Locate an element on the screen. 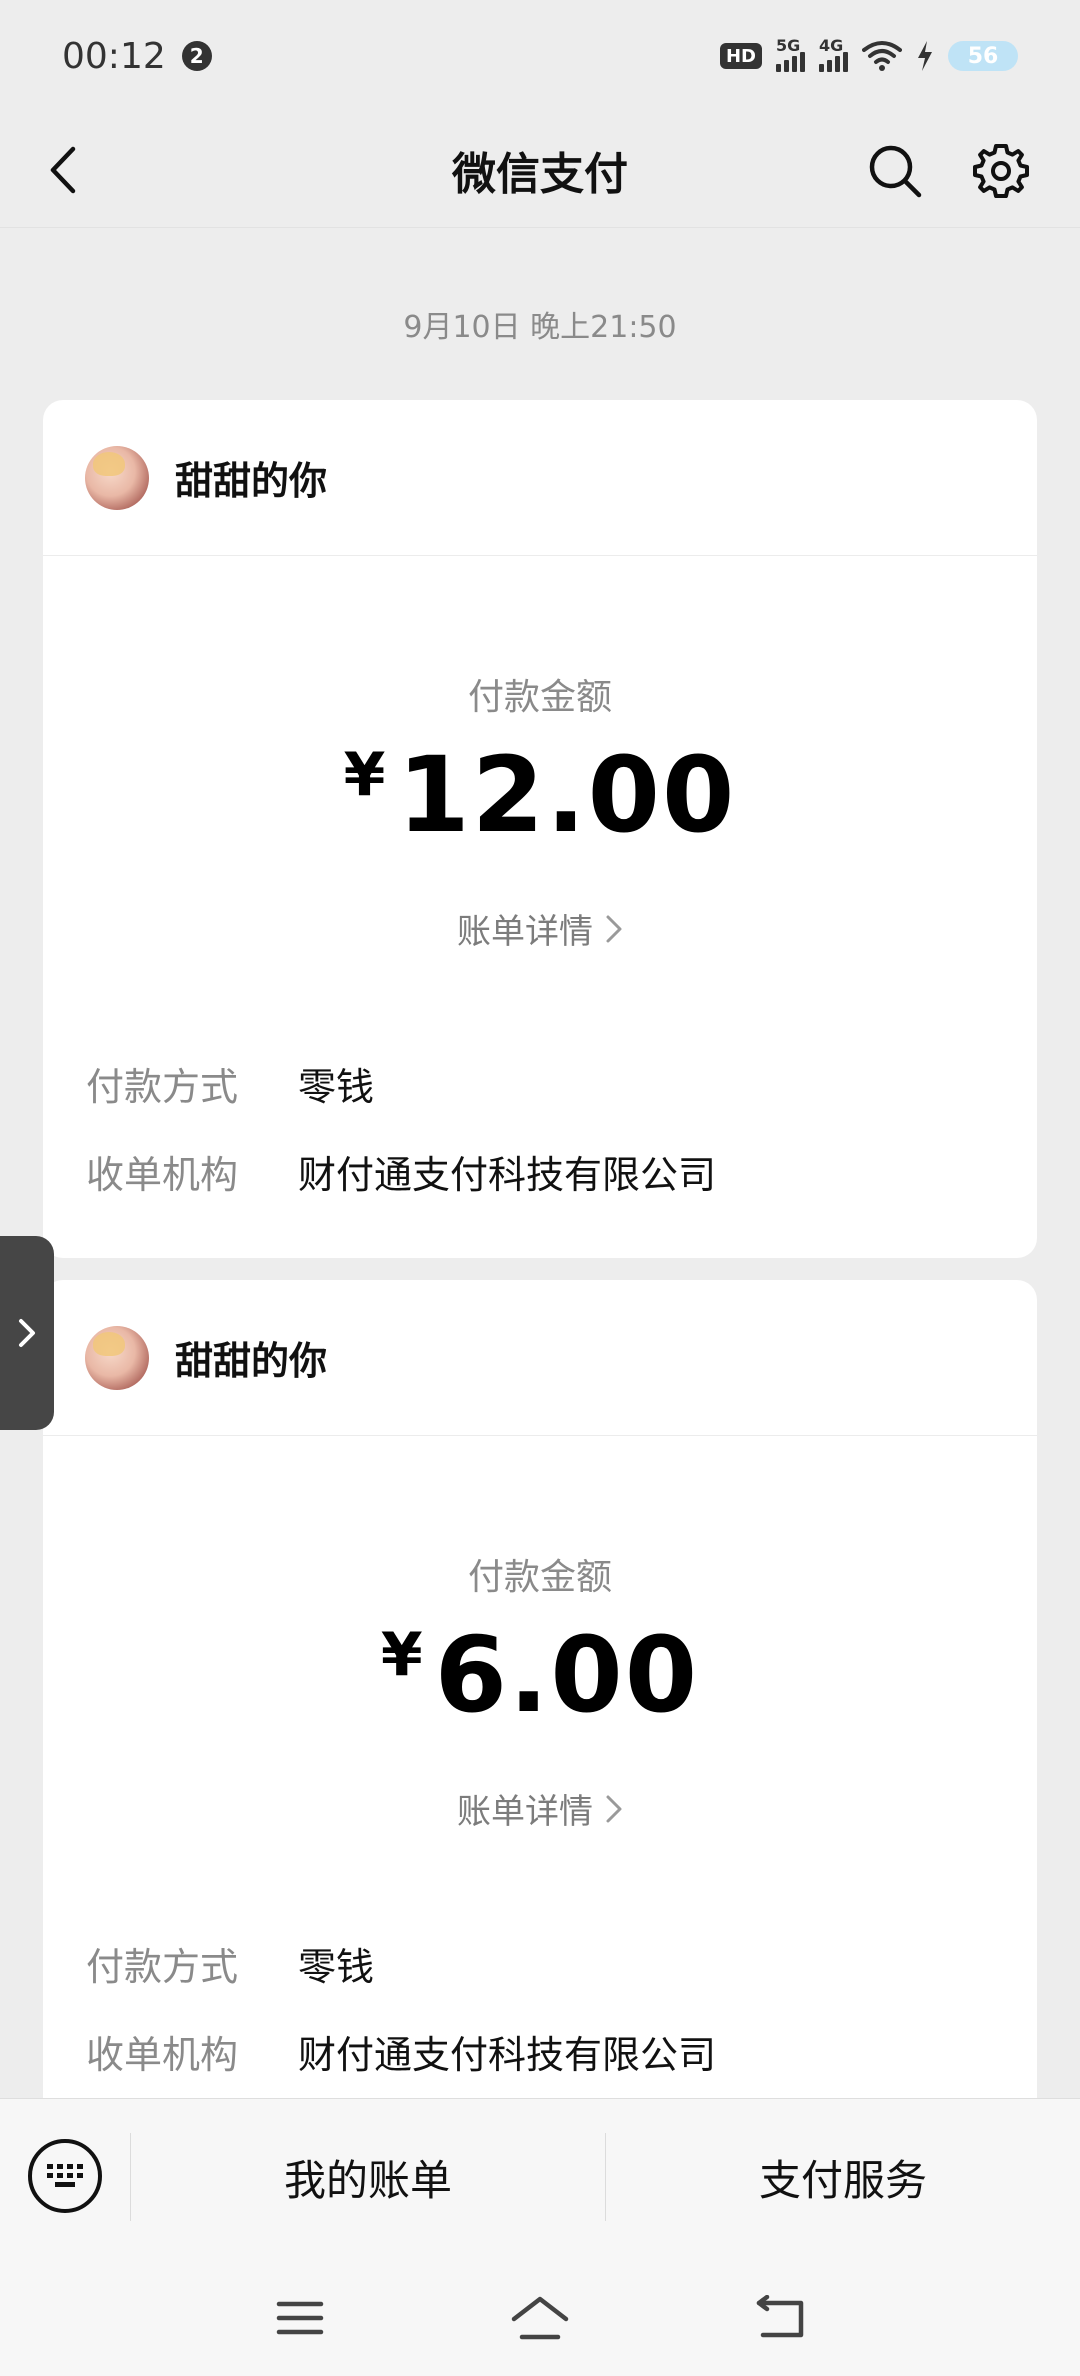 This screenshot has width=1080, height=2376. battery-level: 56 is located at coordinates (983, 56).